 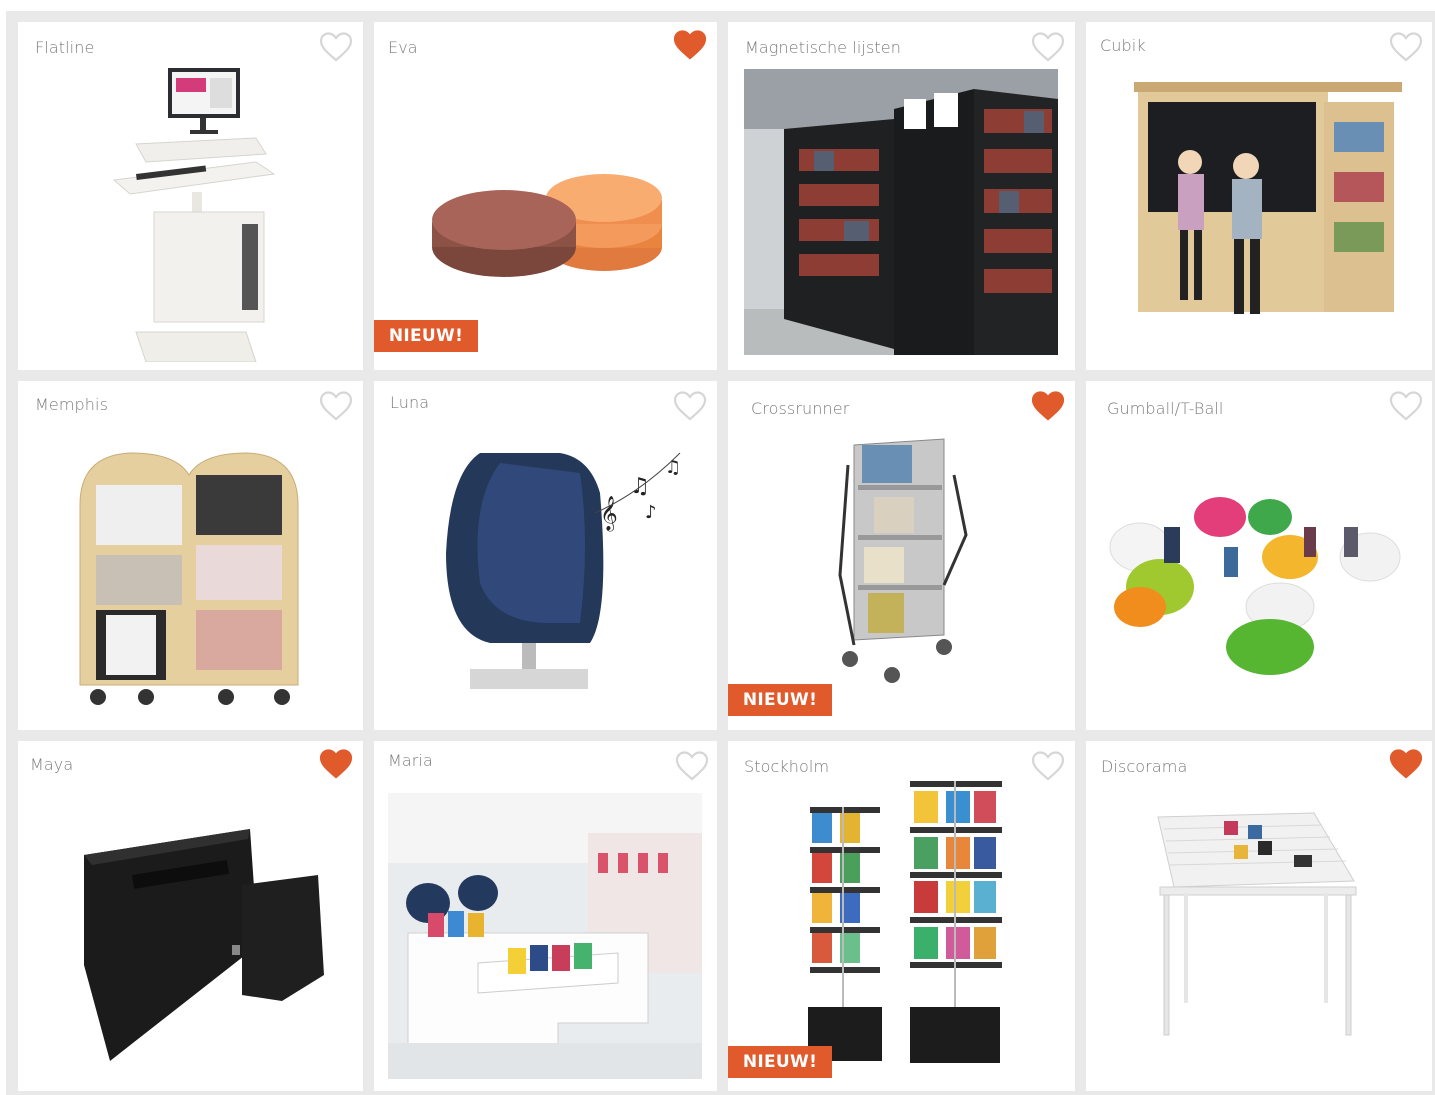 I want to click on product-title: Luna, so click(x=410, y=402).